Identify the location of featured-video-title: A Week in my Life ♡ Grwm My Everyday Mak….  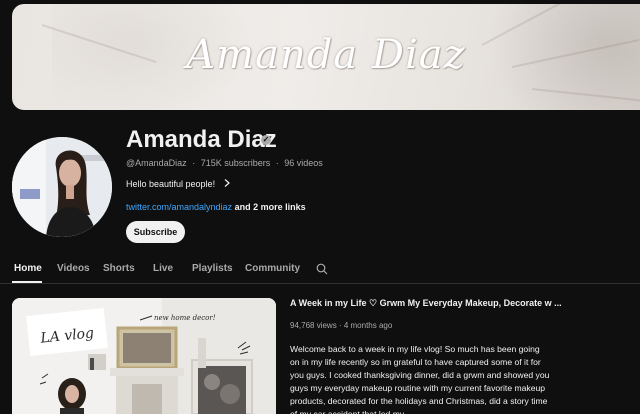
(426, 303).